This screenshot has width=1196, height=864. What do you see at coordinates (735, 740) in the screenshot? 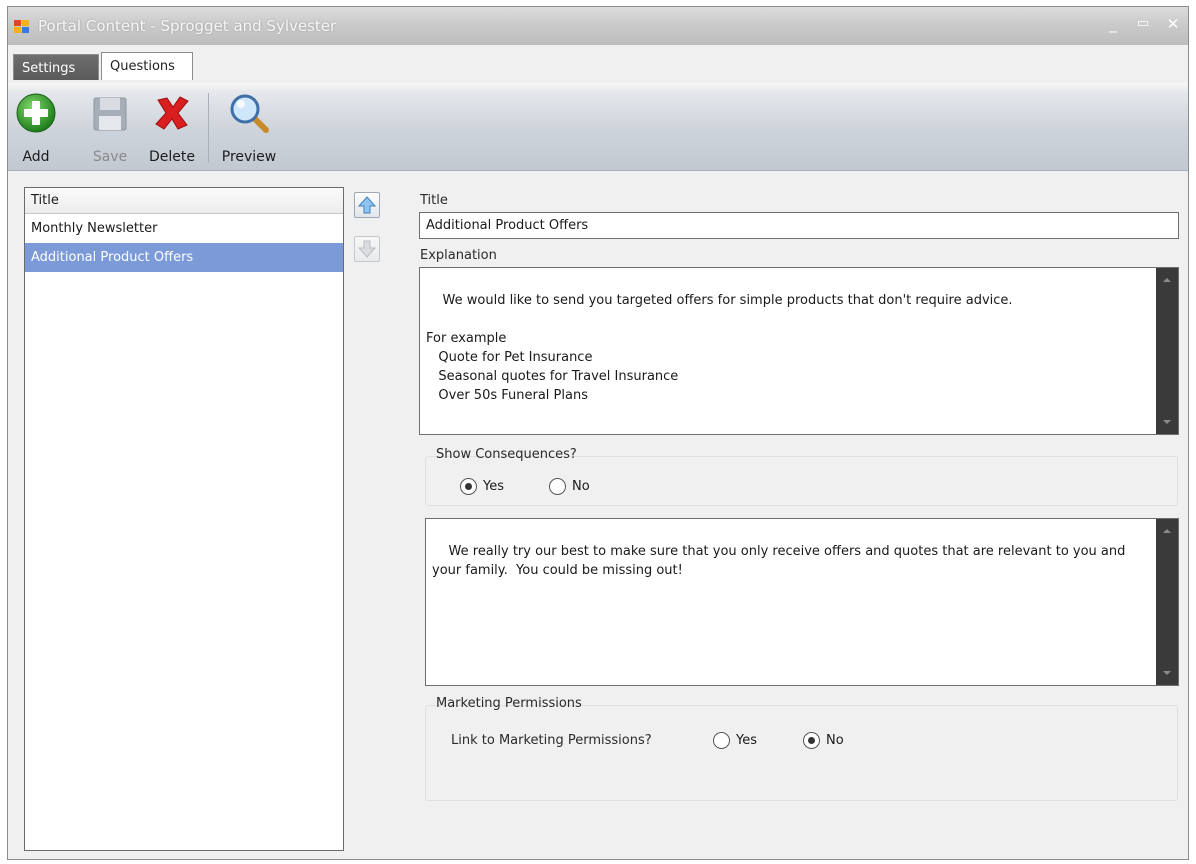
I see `link-marketing-yes-radio: Yes` at bounding box center [735, 740].